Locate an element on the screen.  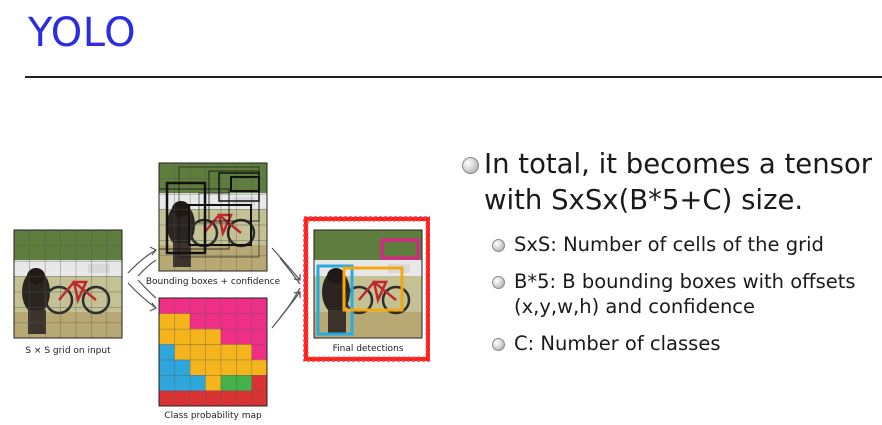
final-detections-panel is located at coordinates (367, 289).